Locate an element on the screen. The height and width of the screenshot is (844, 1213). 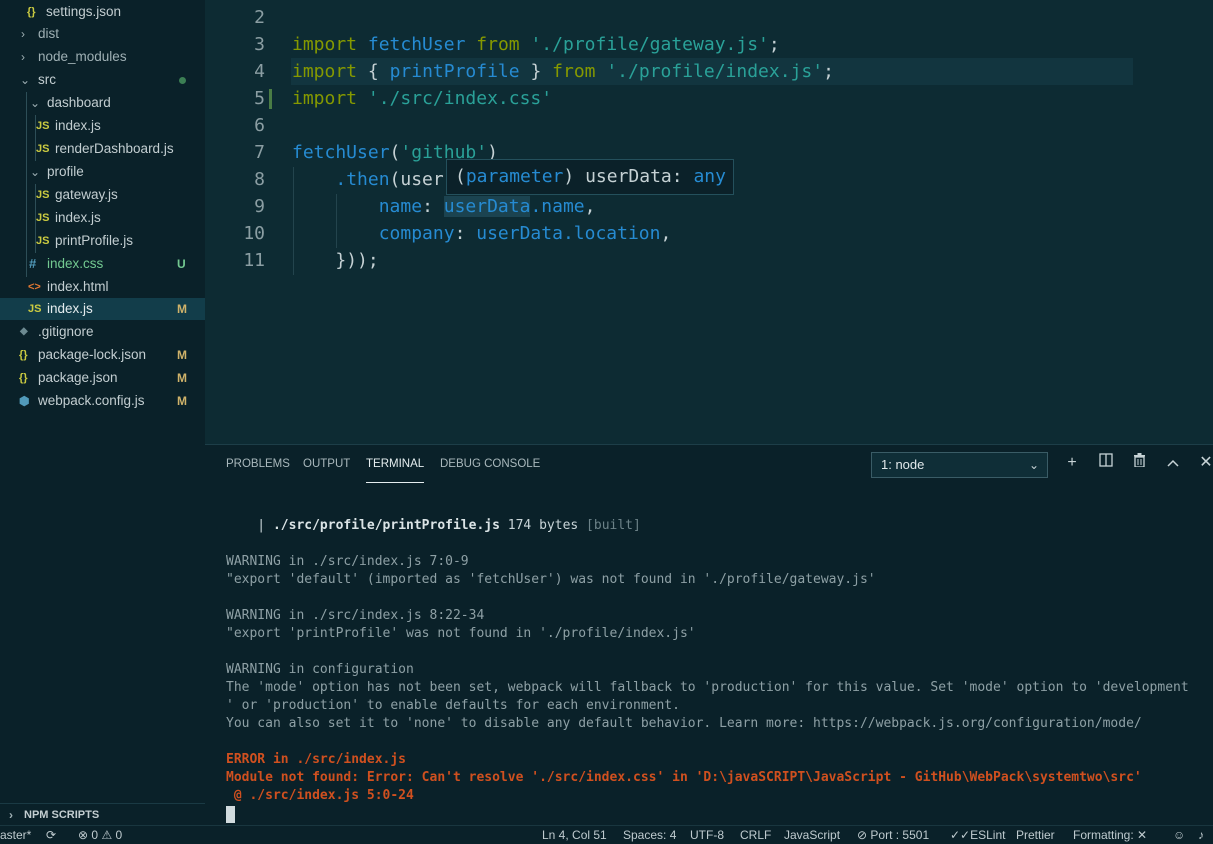
identifier: fetchUser is located at coordinates (416, 44).